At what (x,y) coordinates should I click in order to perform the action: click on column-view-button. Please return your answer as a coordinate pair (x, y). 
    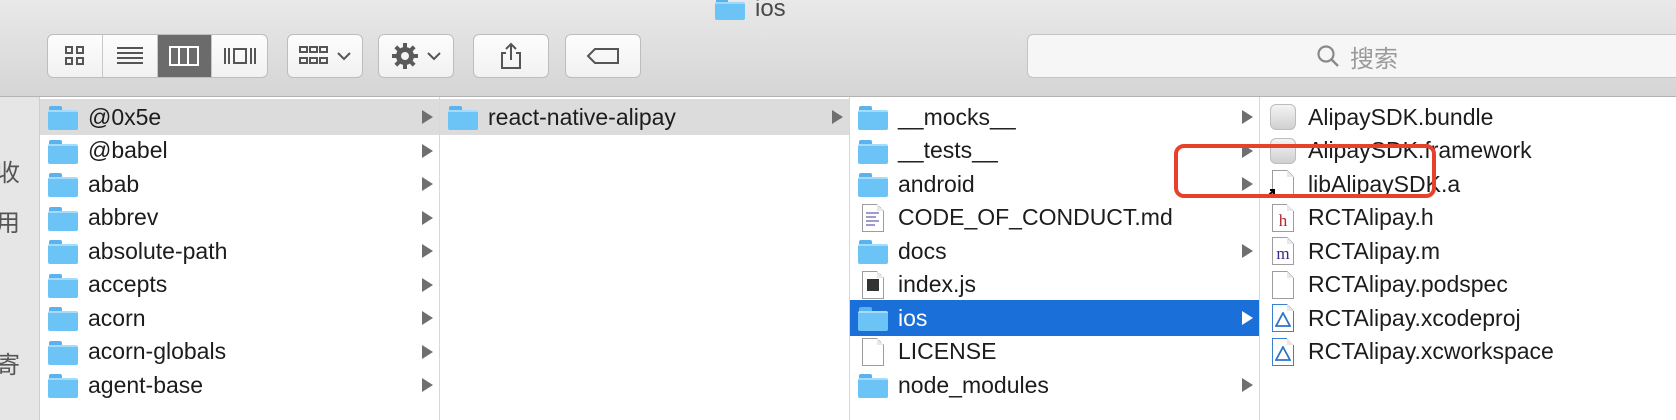
    Looking at the image, I should click on (185, 56).